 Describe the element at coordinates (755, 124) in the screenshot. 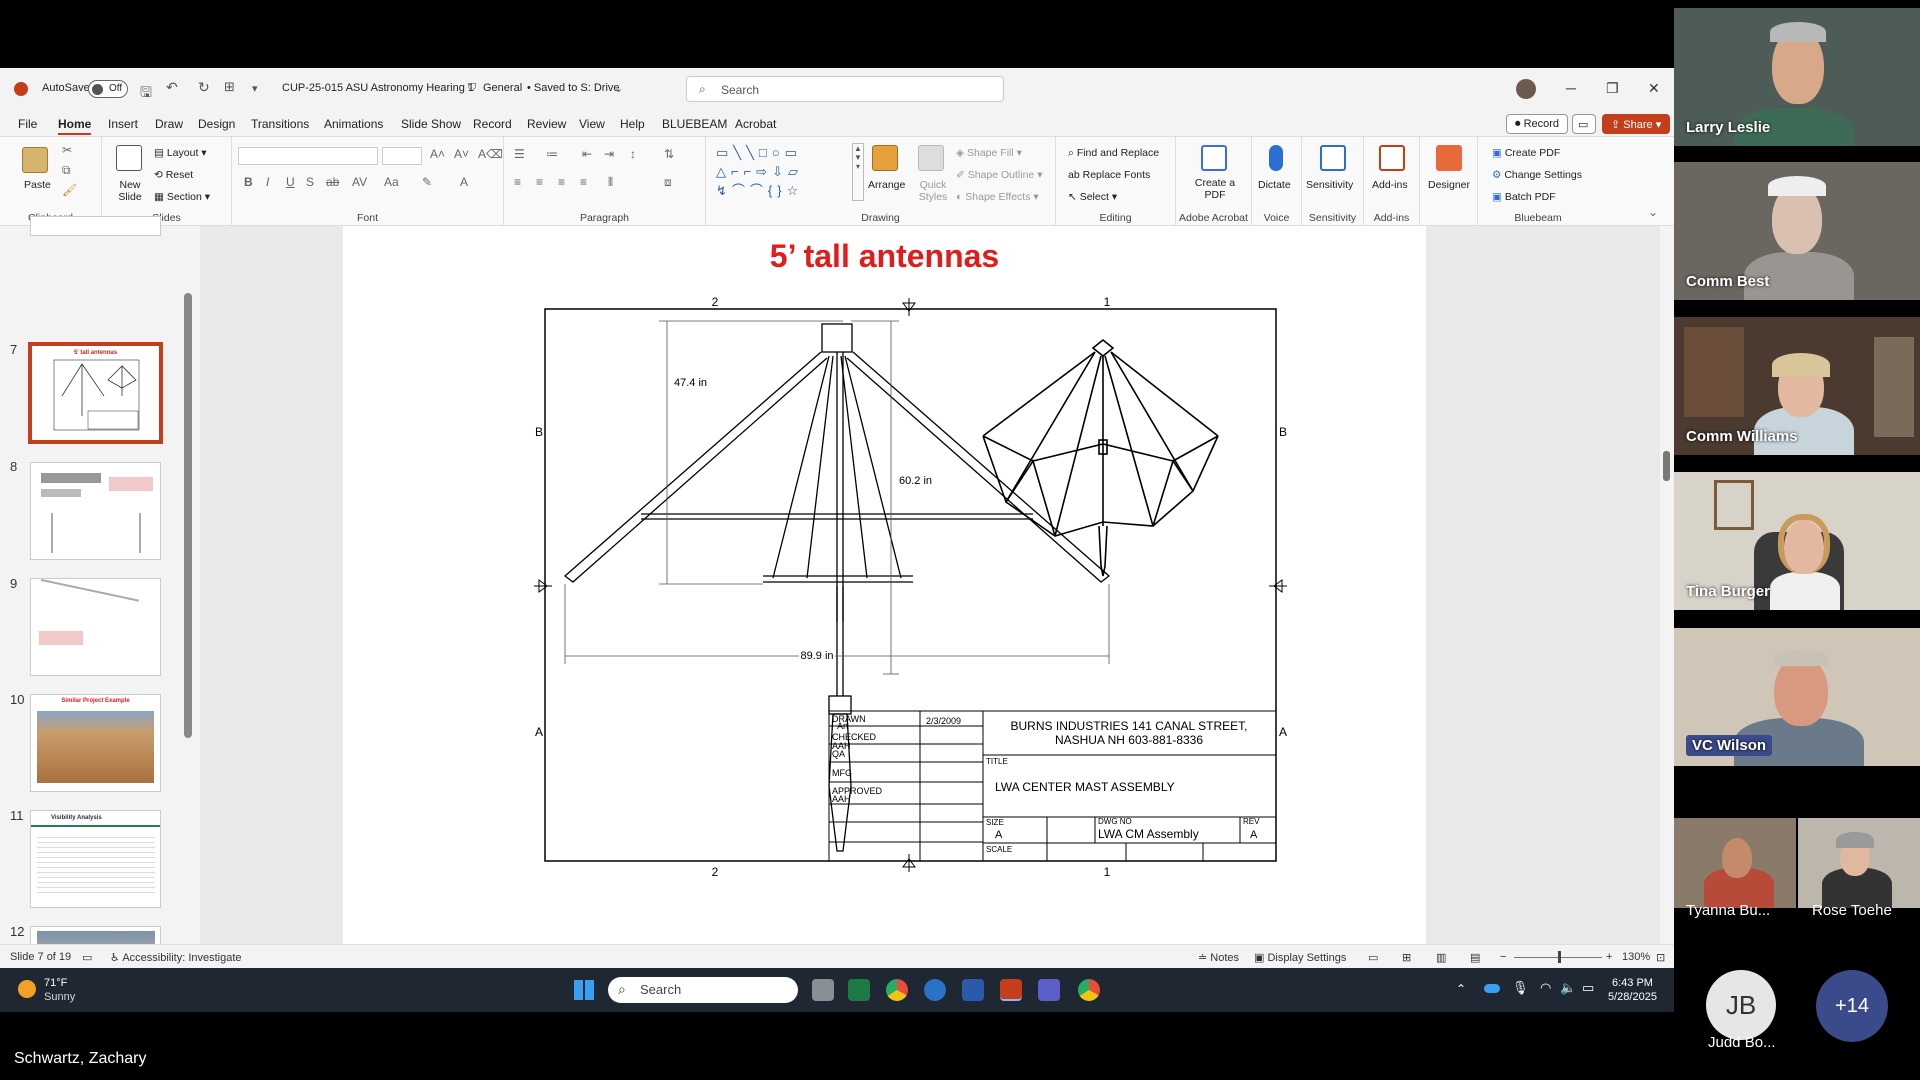

I see `tab-acrobat: Acrobat` at that location.